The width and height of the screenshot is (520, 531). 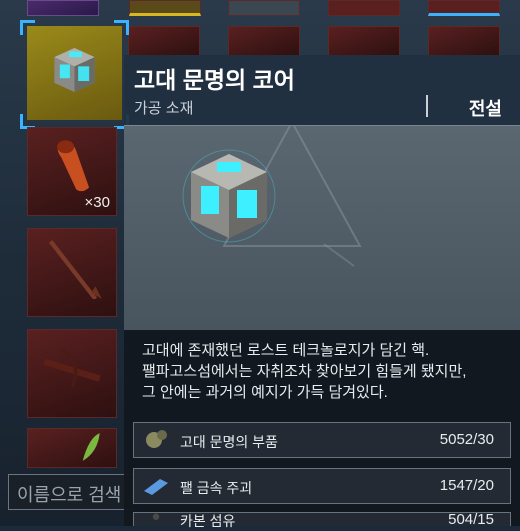 I want to click on crossbow-icon, so click(x=72, y=367).